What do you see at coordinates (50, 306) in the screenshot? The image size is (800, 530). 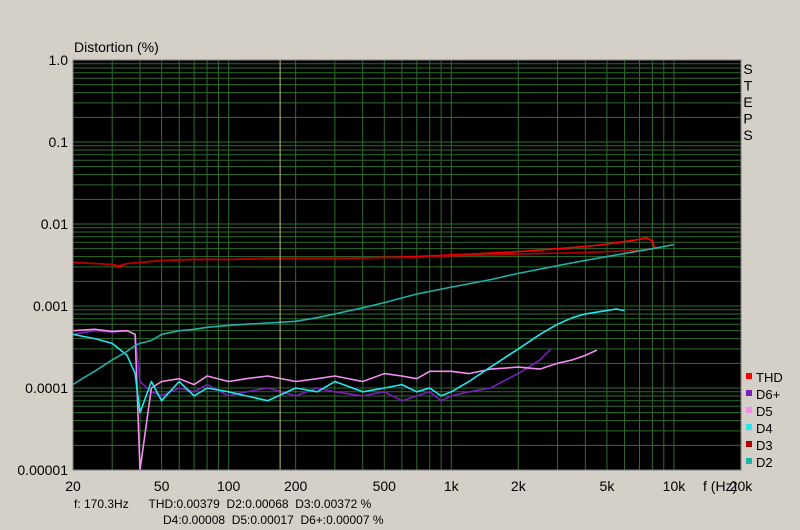 I see `y-tick-label: 0.001` at bounding box center [50, 306].